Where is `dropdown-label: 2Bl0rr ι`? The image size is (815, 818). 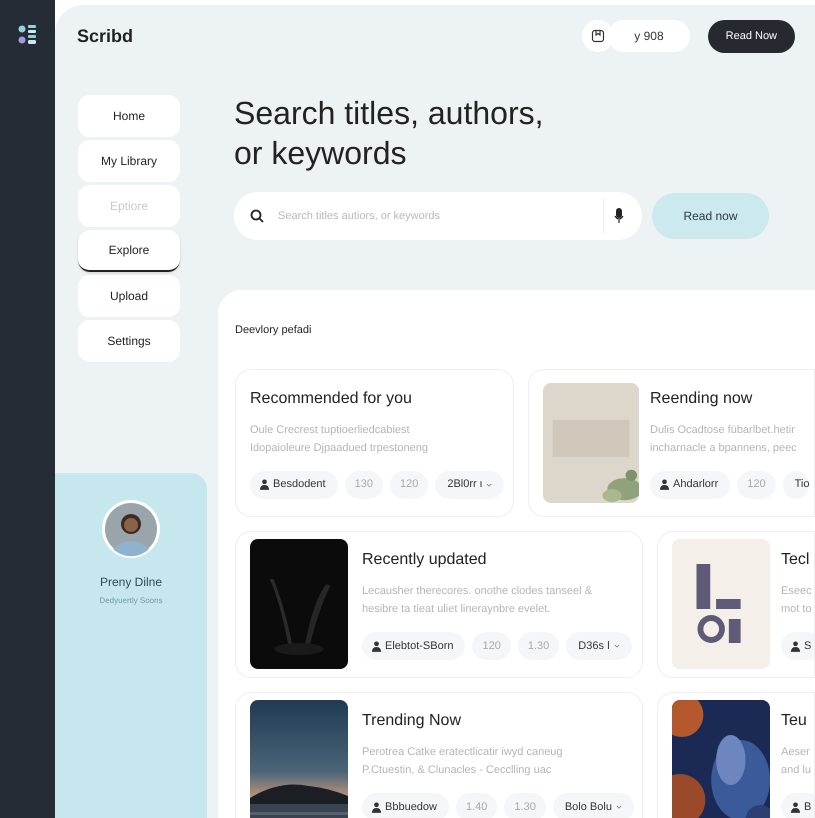
dropdown-label: 2Bl0rr ι is located at coordinates (464, 484).